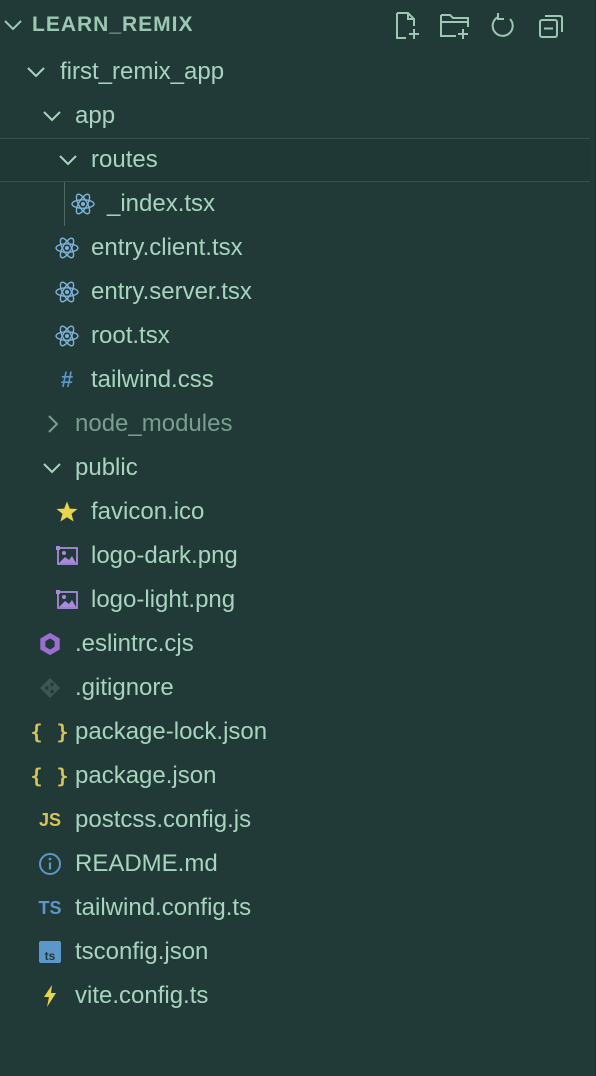 This screenshot has width=596, height=1076. I want to click on tree-file-index-tsx: _index.tsx, so click(295, 204).